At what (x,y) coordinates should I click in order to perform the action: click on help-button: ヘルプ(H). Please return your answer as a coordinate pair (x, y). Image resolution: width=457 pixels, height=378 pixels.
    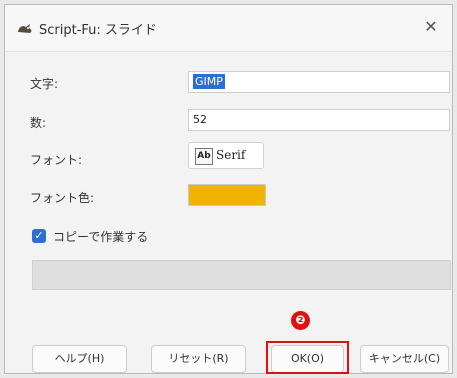
    Looking at the image, I should click on (79, 359).